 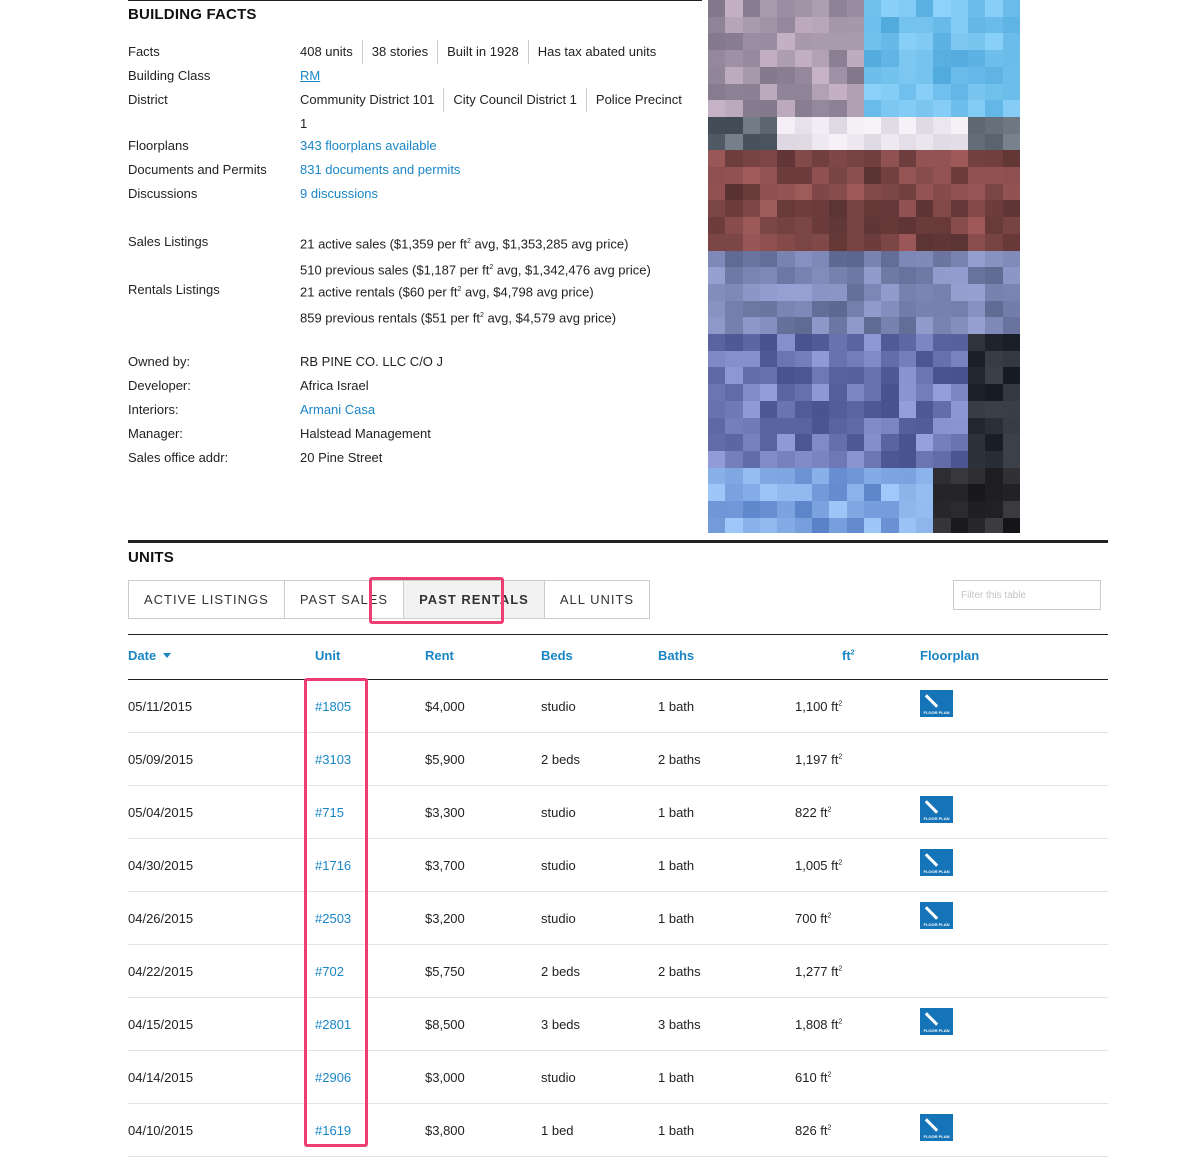 What do you see at coordinates (329, 812) in the screenshot?
I see `row-unit-link: #715` at bounding box center [329, 812].